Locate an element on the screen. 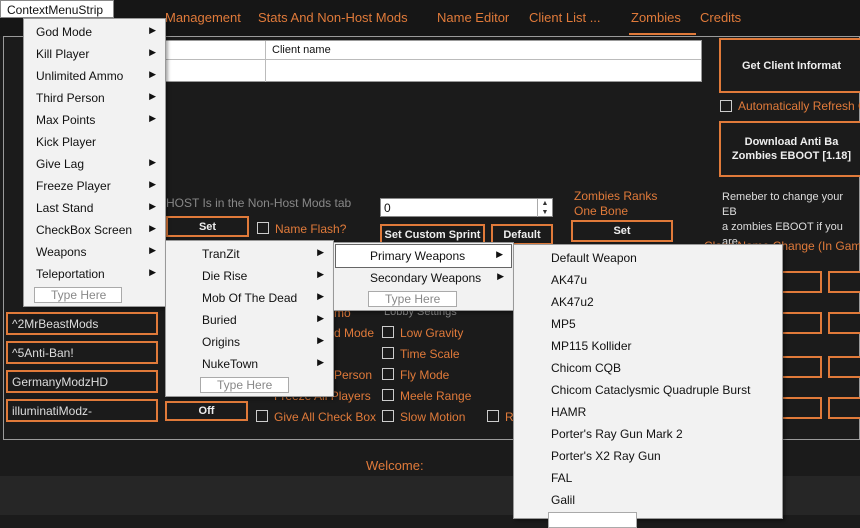 The width and height of the screenshot is (860, 528). menu-item-secondary-weapons: Secondary Weapons ▶ is located at coordinates (423, 278).